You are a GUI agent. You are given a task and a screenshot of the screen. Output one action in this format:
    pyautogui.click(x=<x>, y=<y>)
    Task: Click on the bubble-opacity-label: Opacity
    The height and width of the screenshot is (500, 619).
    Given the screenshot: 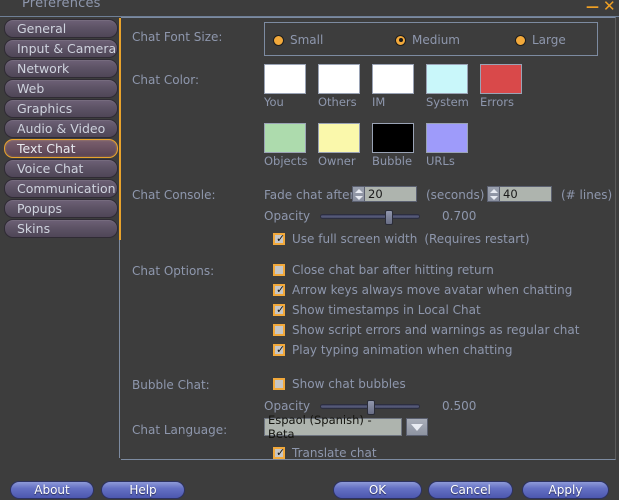 What is the action you would take?
    pyautogui.click(x=287, y=406)
    